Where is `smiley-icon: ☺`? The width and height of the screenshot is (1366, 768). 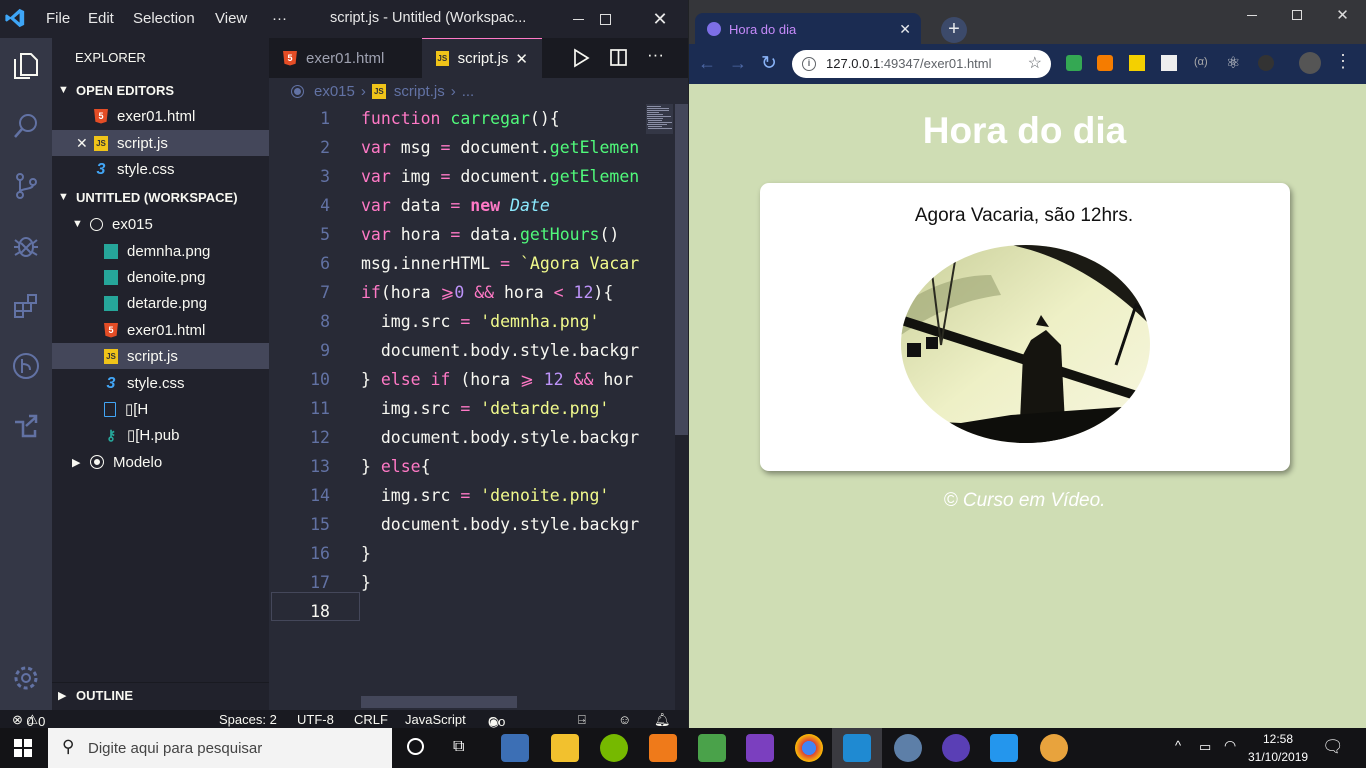
smiley-icon: ☺ is located at coordinates (624, 719).